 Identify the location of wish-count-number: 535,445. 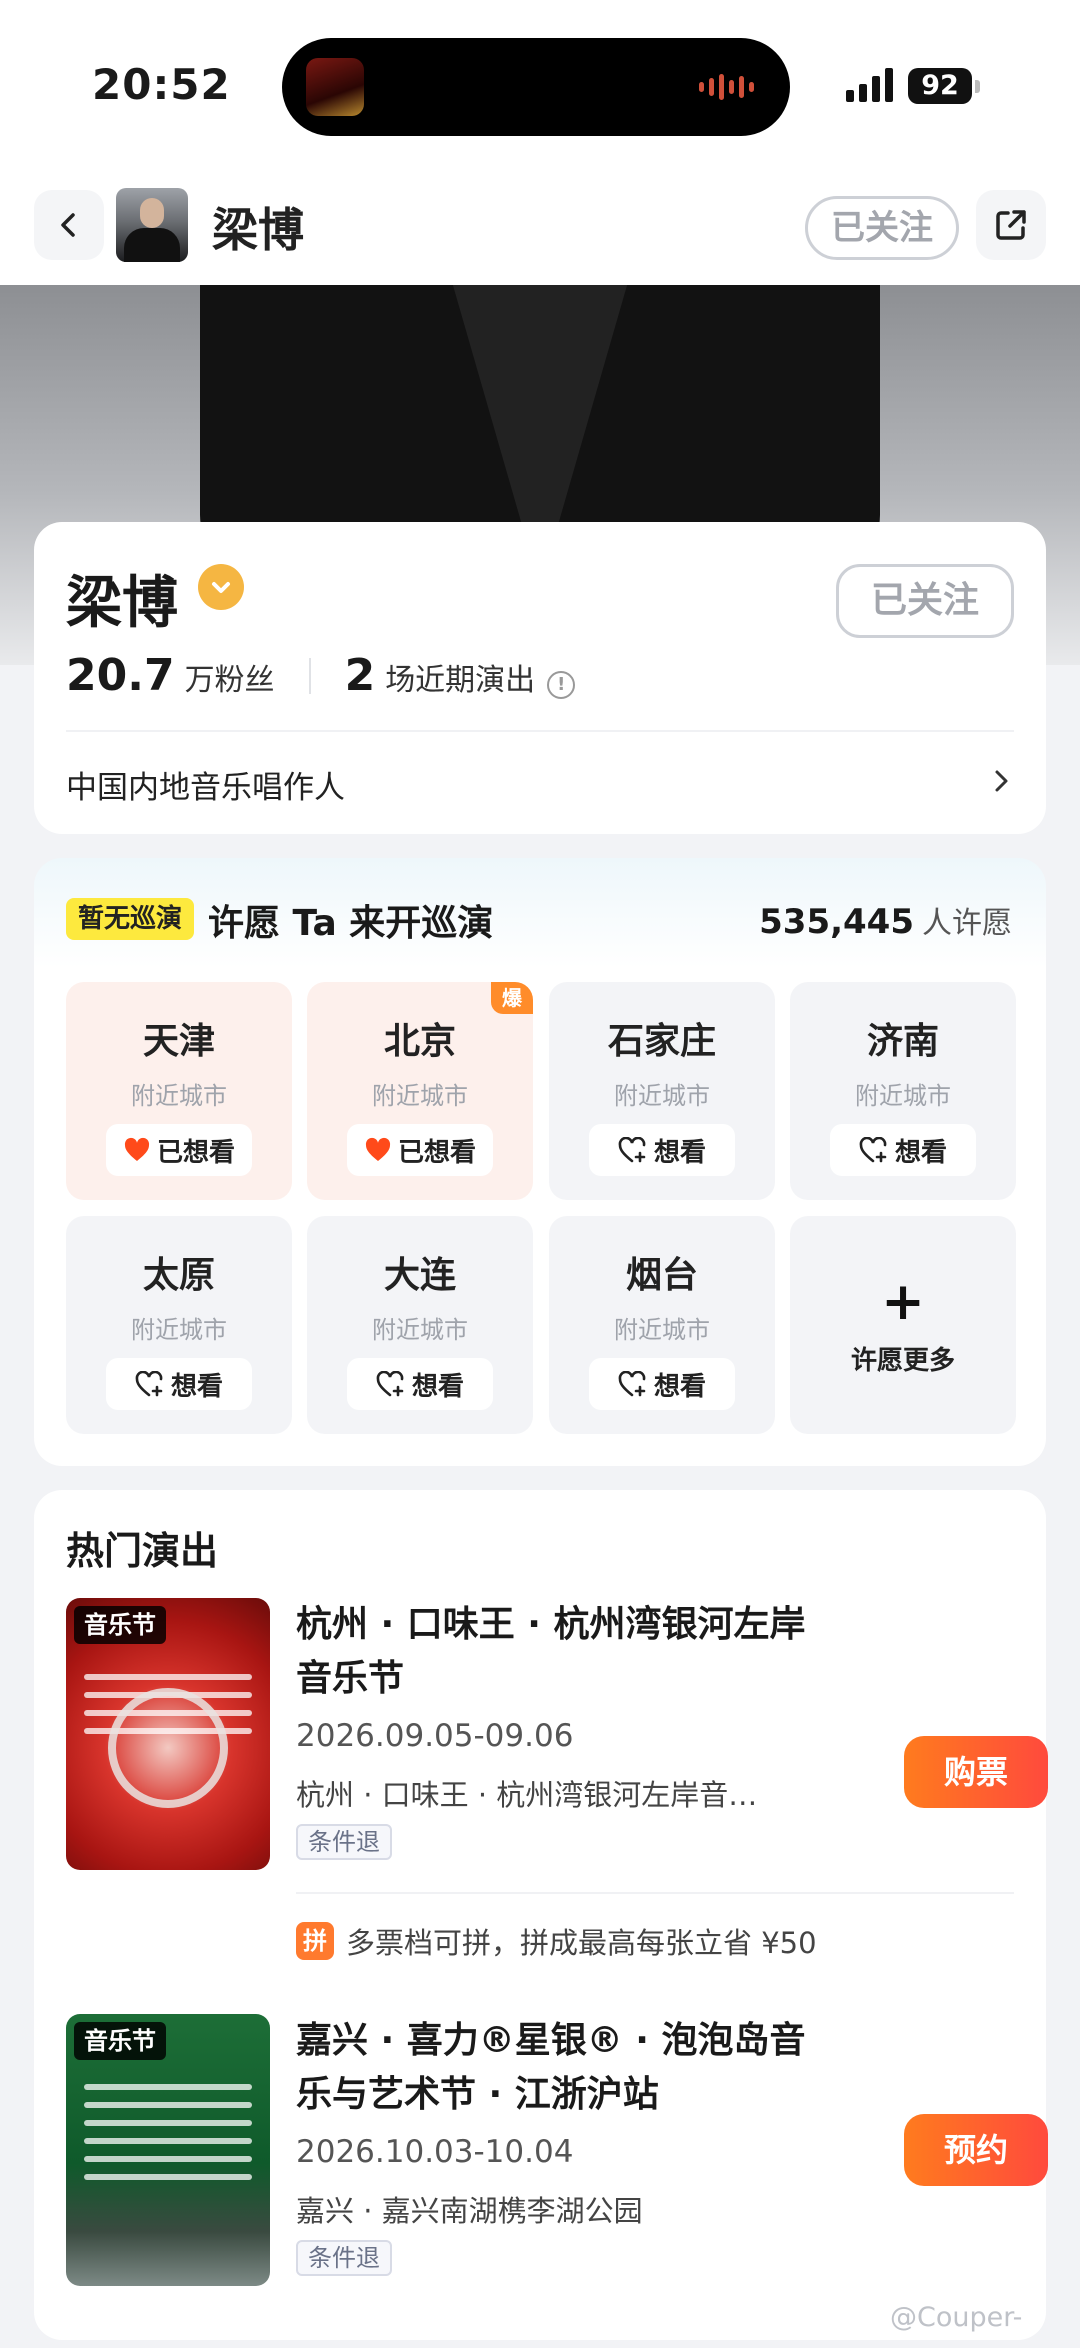
(836, 922).